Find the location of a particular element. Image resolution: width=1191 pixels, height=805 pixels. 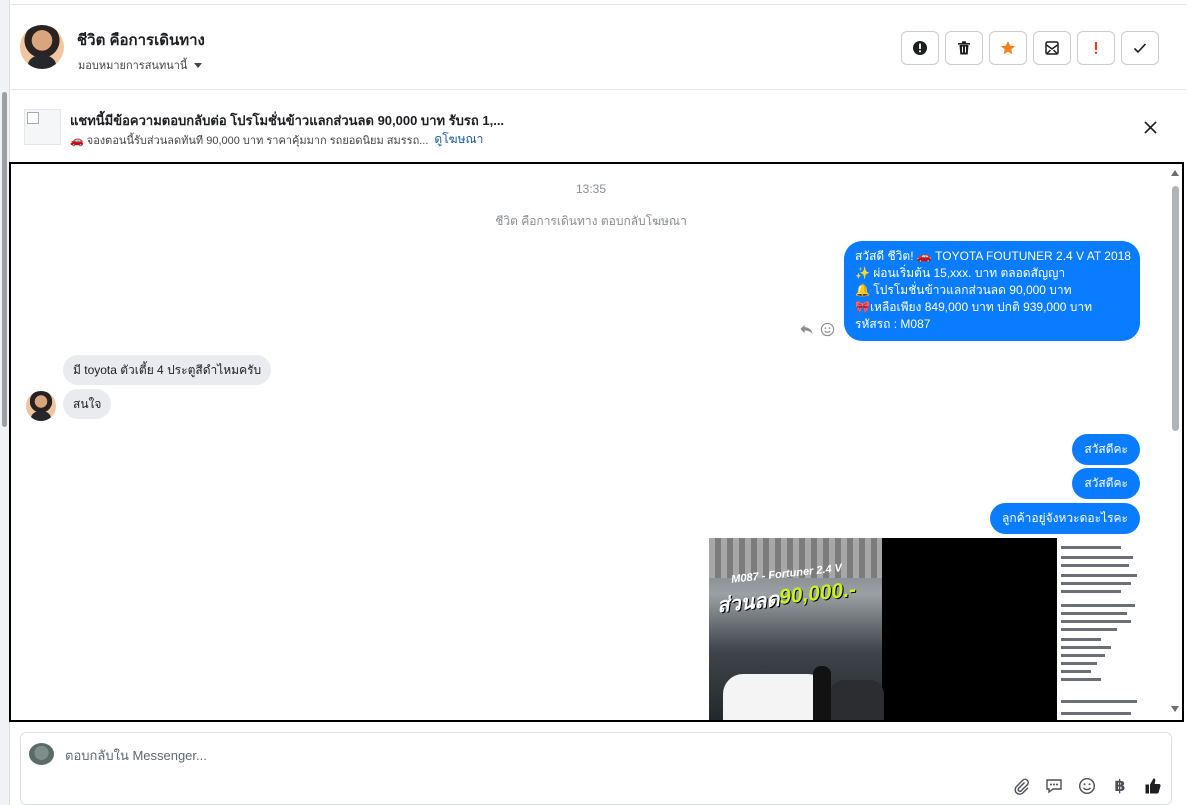

attach-file-button is located at coordinates (1021, 786).